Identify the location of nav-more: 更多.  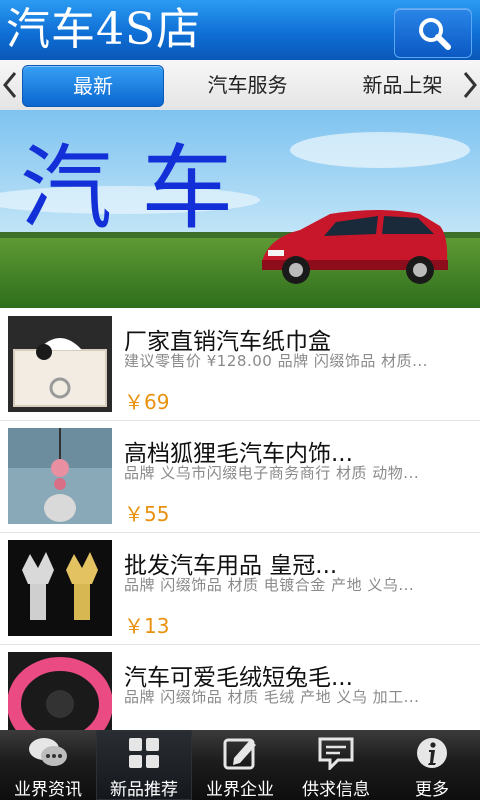
(432, 765).